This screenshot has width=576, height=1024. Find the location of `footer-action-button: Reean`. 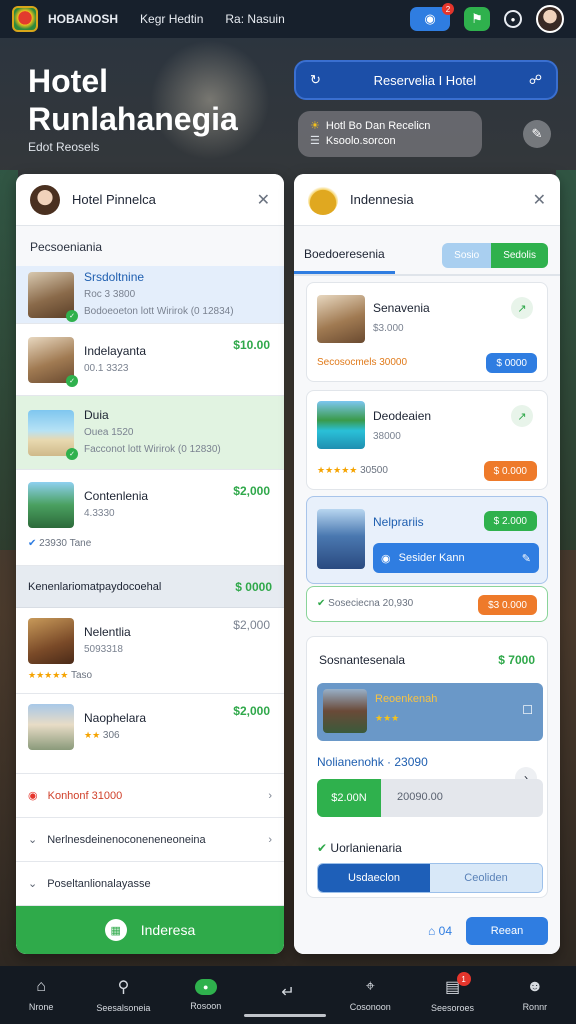

footer-action-button: Reean is located at coordinates (507, 931).